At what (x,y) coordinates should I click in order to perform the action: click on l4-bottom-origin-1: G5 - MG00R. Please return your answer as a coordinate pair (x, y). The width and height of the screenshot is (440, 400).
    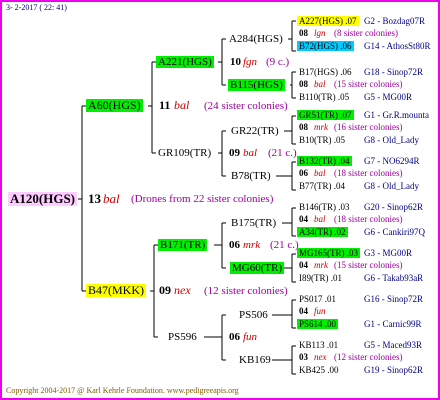
    Looking at the image, I should click on (388, 97).